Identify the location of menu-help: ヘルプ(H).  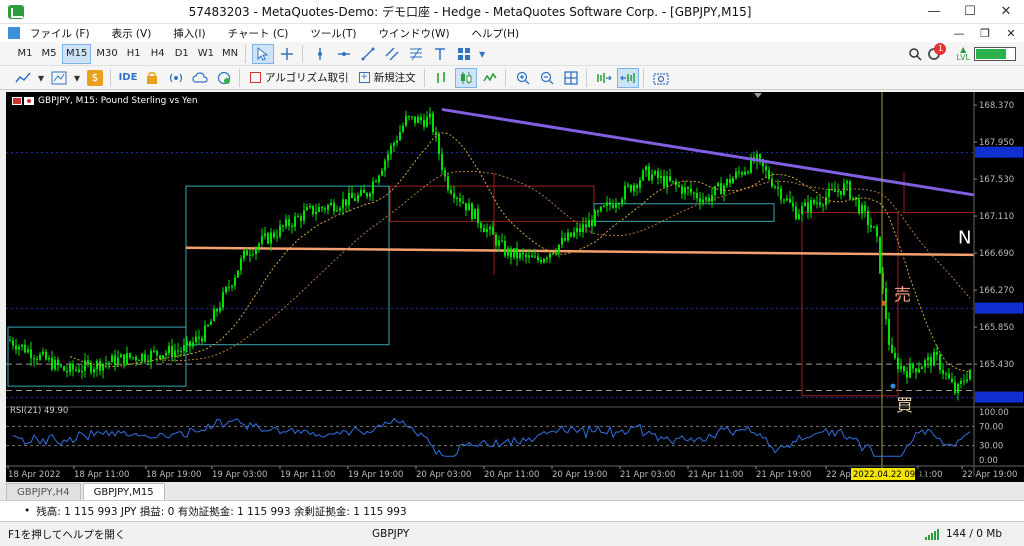
(496, 33).